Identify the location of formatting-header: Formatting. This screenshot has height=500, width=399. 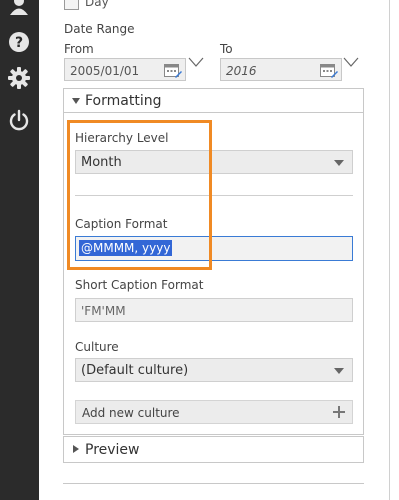
(213, 101).